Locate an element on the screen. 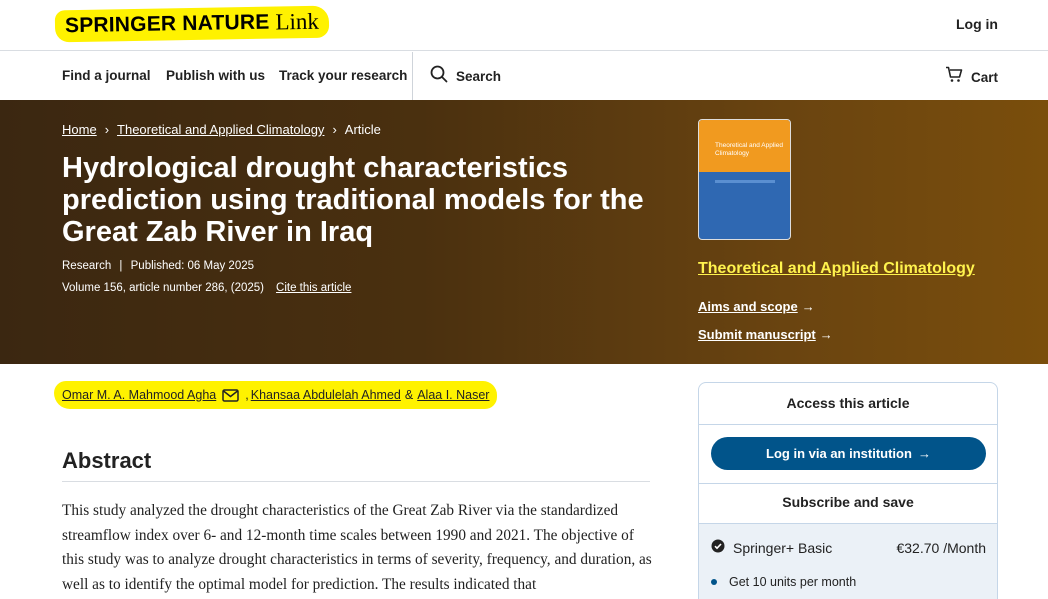 This screenshot has height=599, width=1048. abstract-heading: Abstract is located at coordinates (107, 460).